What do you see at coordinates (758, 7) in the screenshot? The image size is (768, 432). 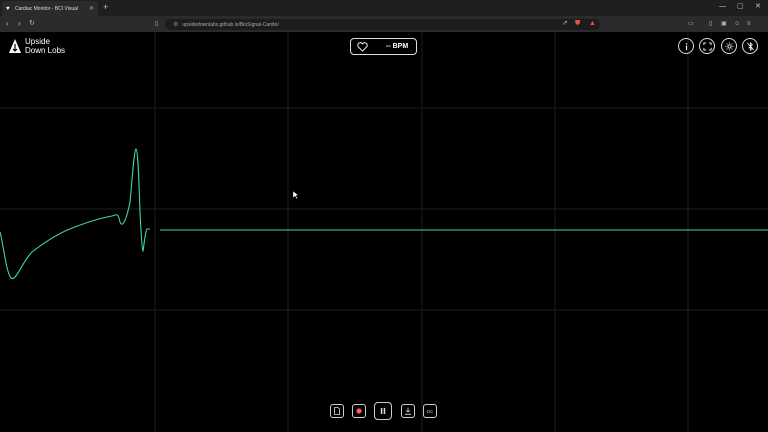 I see `close-window-button: ✕` at bounding box center [758, 7].